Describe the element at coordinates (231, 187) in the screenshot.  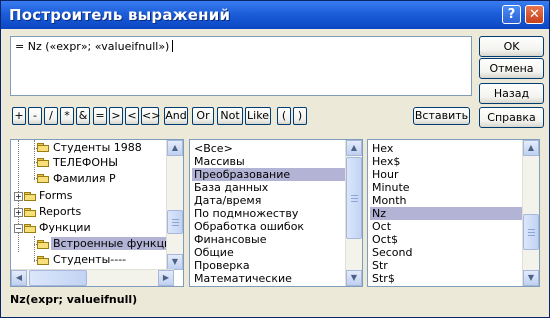
I see `list-item: База данных` at that location.